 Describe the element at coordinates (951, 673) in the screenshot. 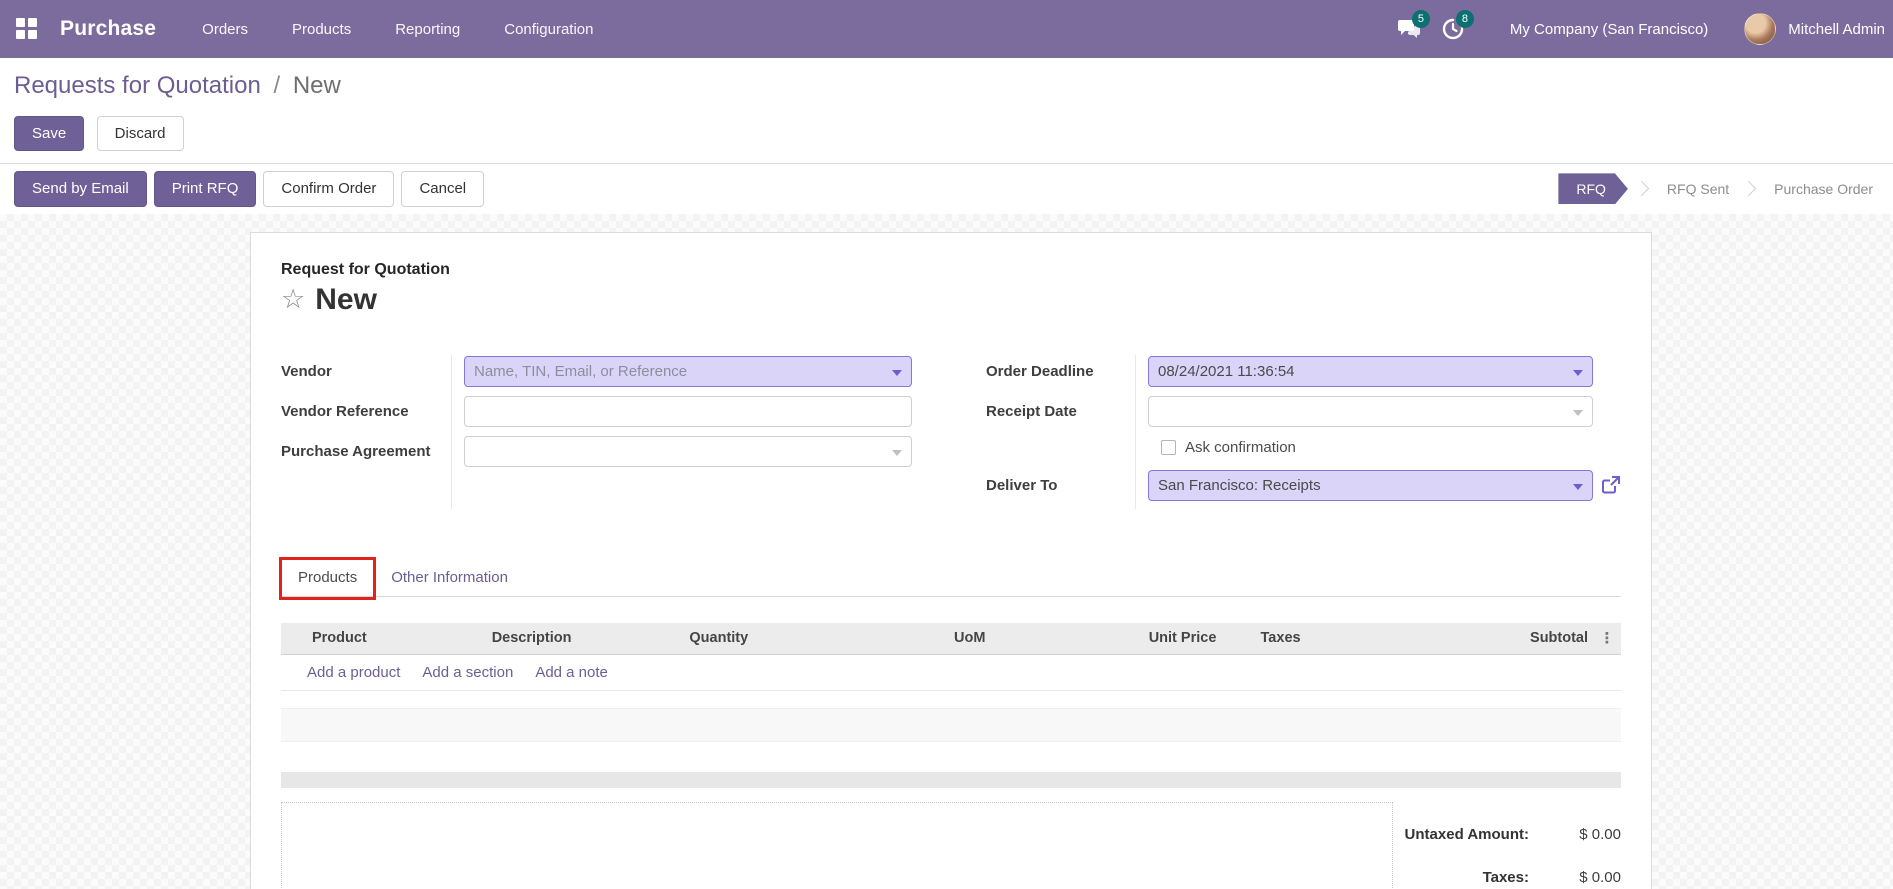

I see `table-add-row: Add a product Add a section Add a note` at that location.